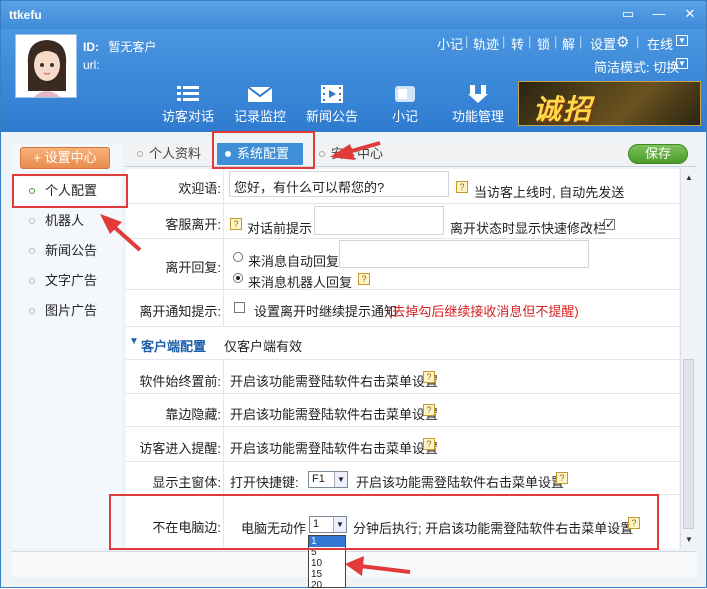 This screenshot has height=589, width=707. I want to click on status-online: 在线, so click(660, 43).